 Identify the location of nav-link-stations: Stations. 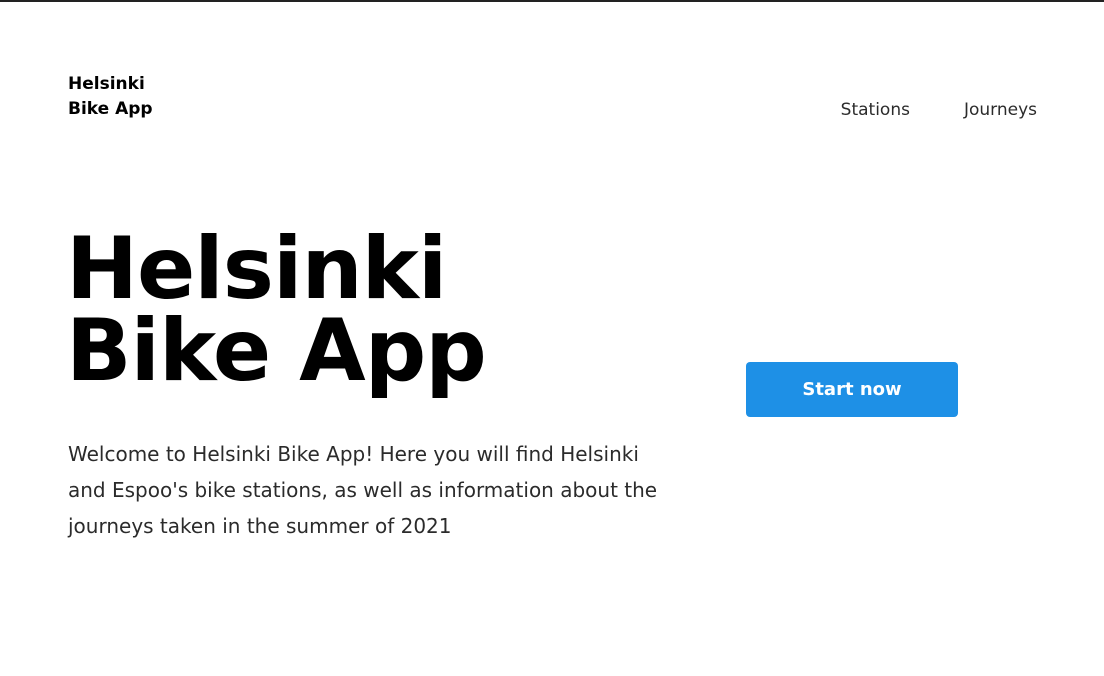
(875, 110).